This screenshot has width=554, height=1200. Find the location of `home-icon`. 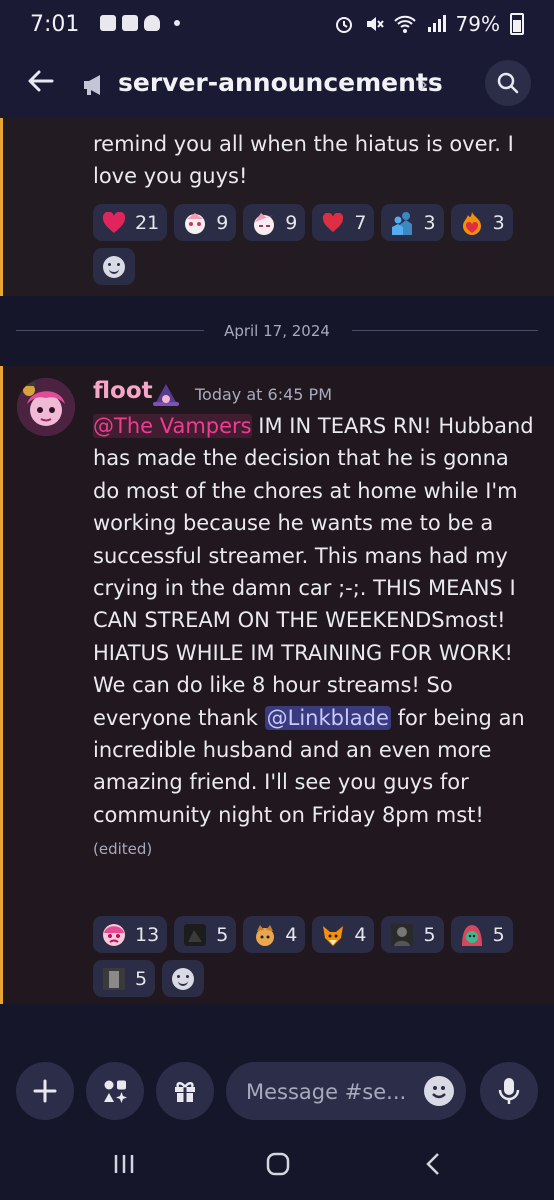

home-icon is located at coordinates (278, 1167).